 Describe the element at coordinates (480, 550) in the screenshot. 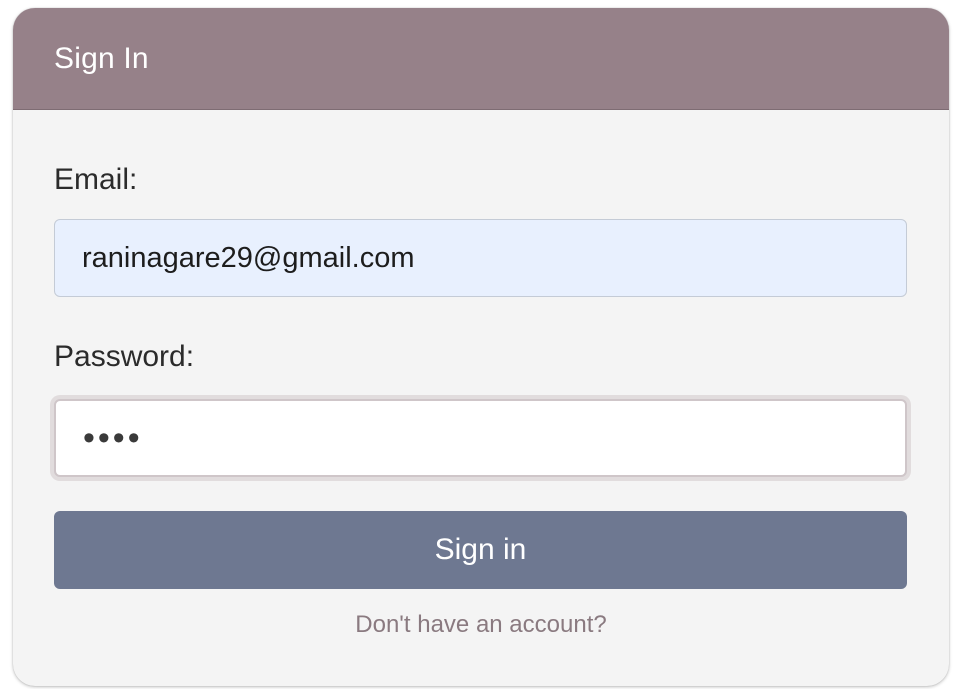

I see `sign-in-button: Sign in` at that location.